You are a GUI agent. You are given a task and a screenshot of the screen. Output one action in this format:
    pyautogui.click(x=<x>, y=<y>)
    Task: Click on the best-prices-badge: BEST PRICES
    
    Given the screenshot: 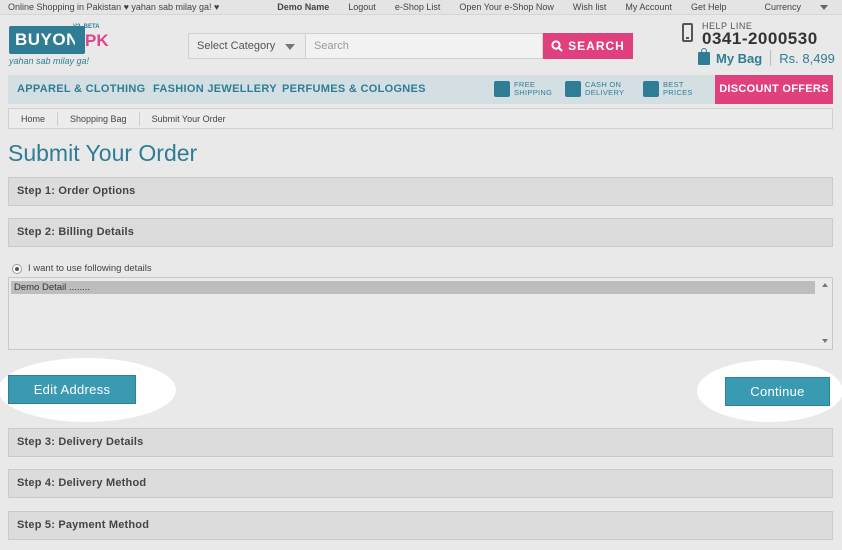 What is the action you would take?
    pyautogui.click(x=668, y=89)
    